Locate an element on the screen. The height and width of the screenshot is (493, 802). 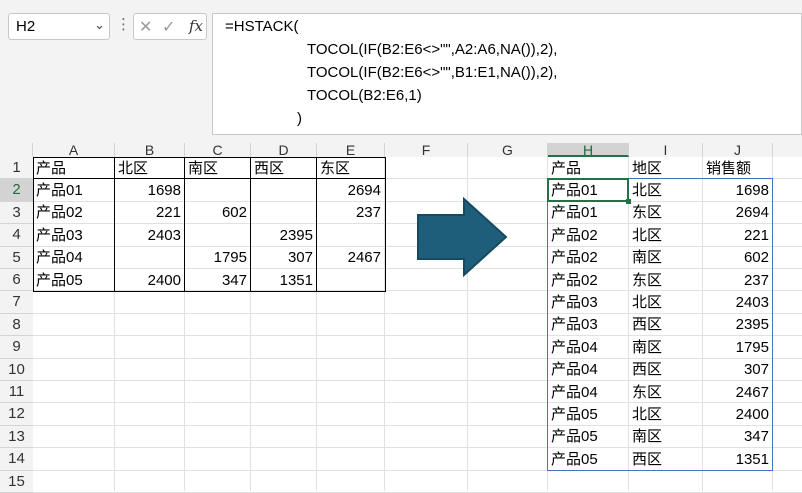
formula-line: =HSTACK( is located at coordinates (262, 26).